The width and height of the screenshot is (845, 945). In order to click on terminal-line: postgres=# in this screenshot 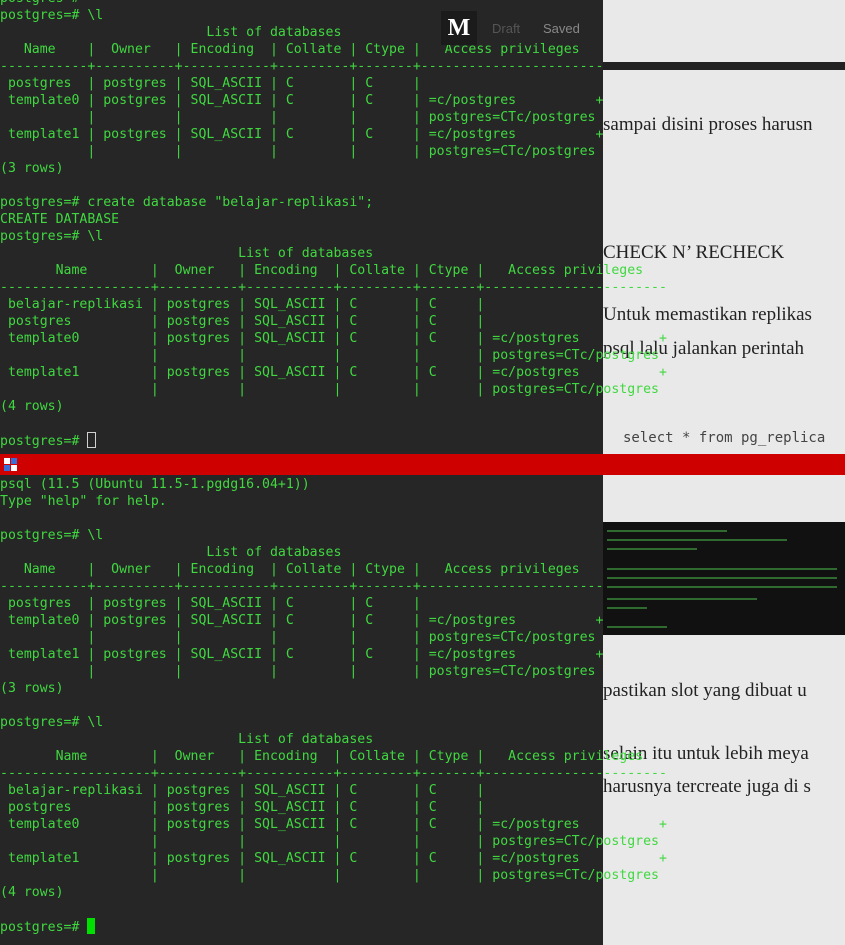, I will do `click(301, 3)`.